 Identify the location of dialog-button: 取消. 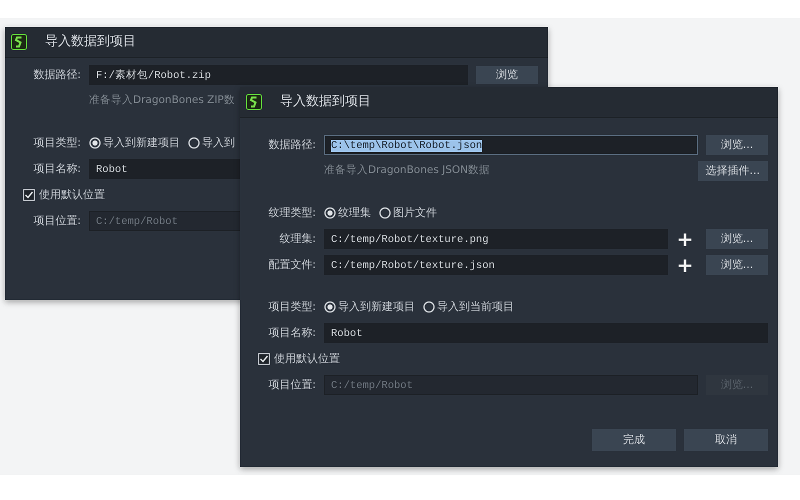
(726, 440).